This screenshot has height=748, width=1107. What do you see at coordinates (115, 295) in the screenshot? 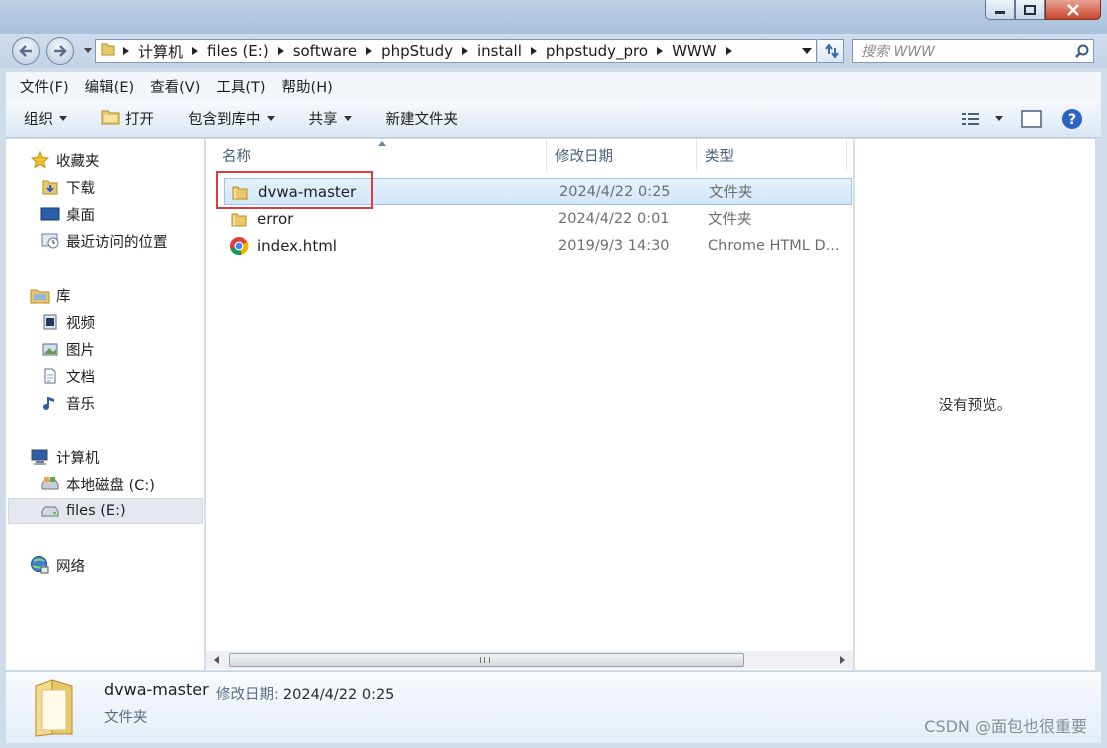
I see `nav-libraries: 库` at bounding box center [115, 295].